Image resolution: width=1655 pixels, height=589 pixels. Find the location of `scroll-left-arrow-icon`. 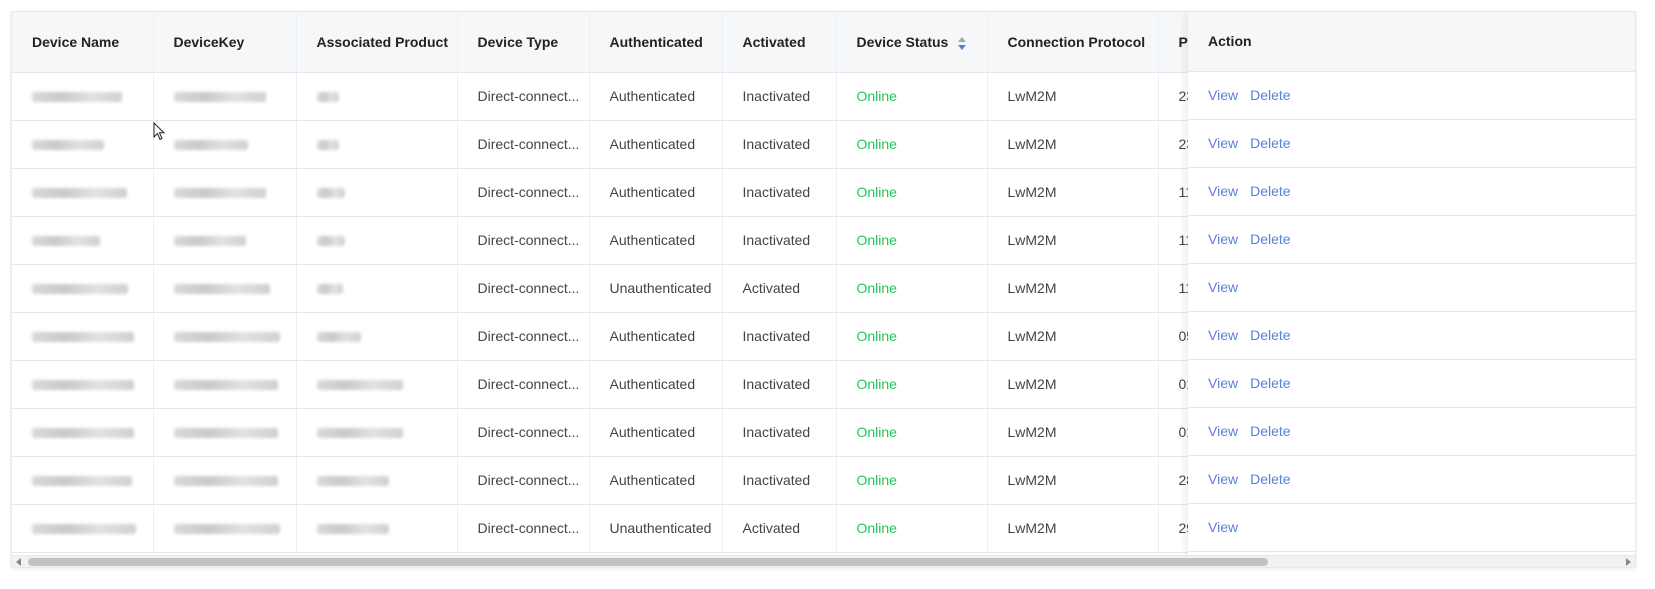

scroll-left-arrow-icon is located at coordinates (18, 562).